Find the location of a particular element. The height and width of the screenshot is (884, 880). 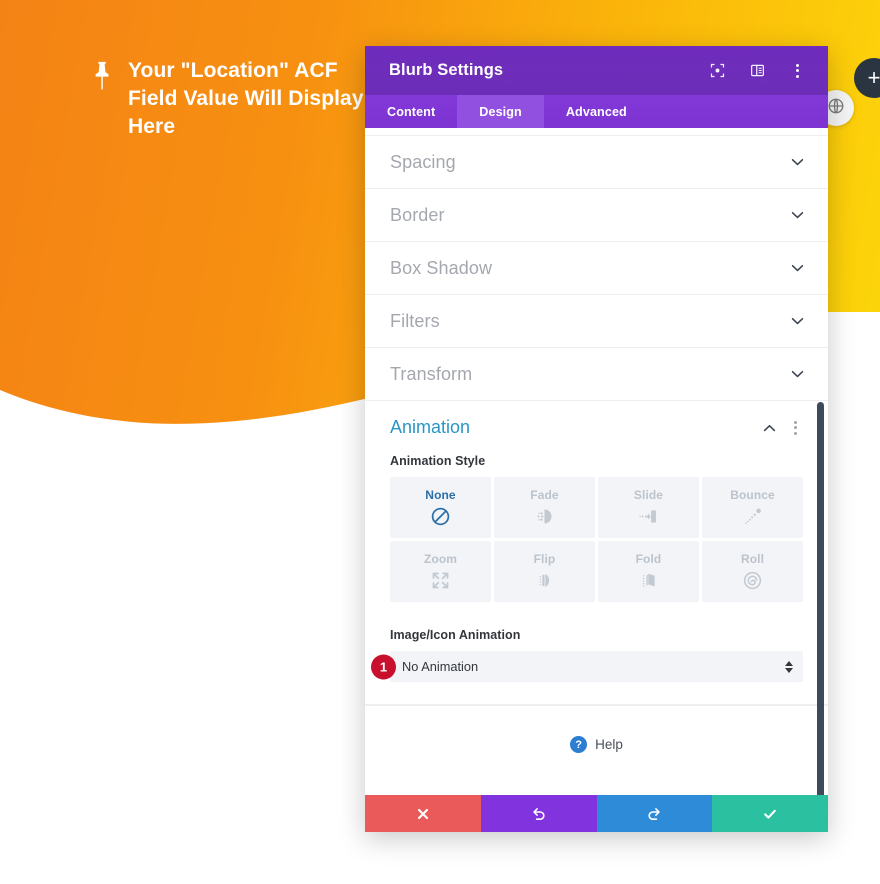

cancel-button is located at coordinates (423, 813).